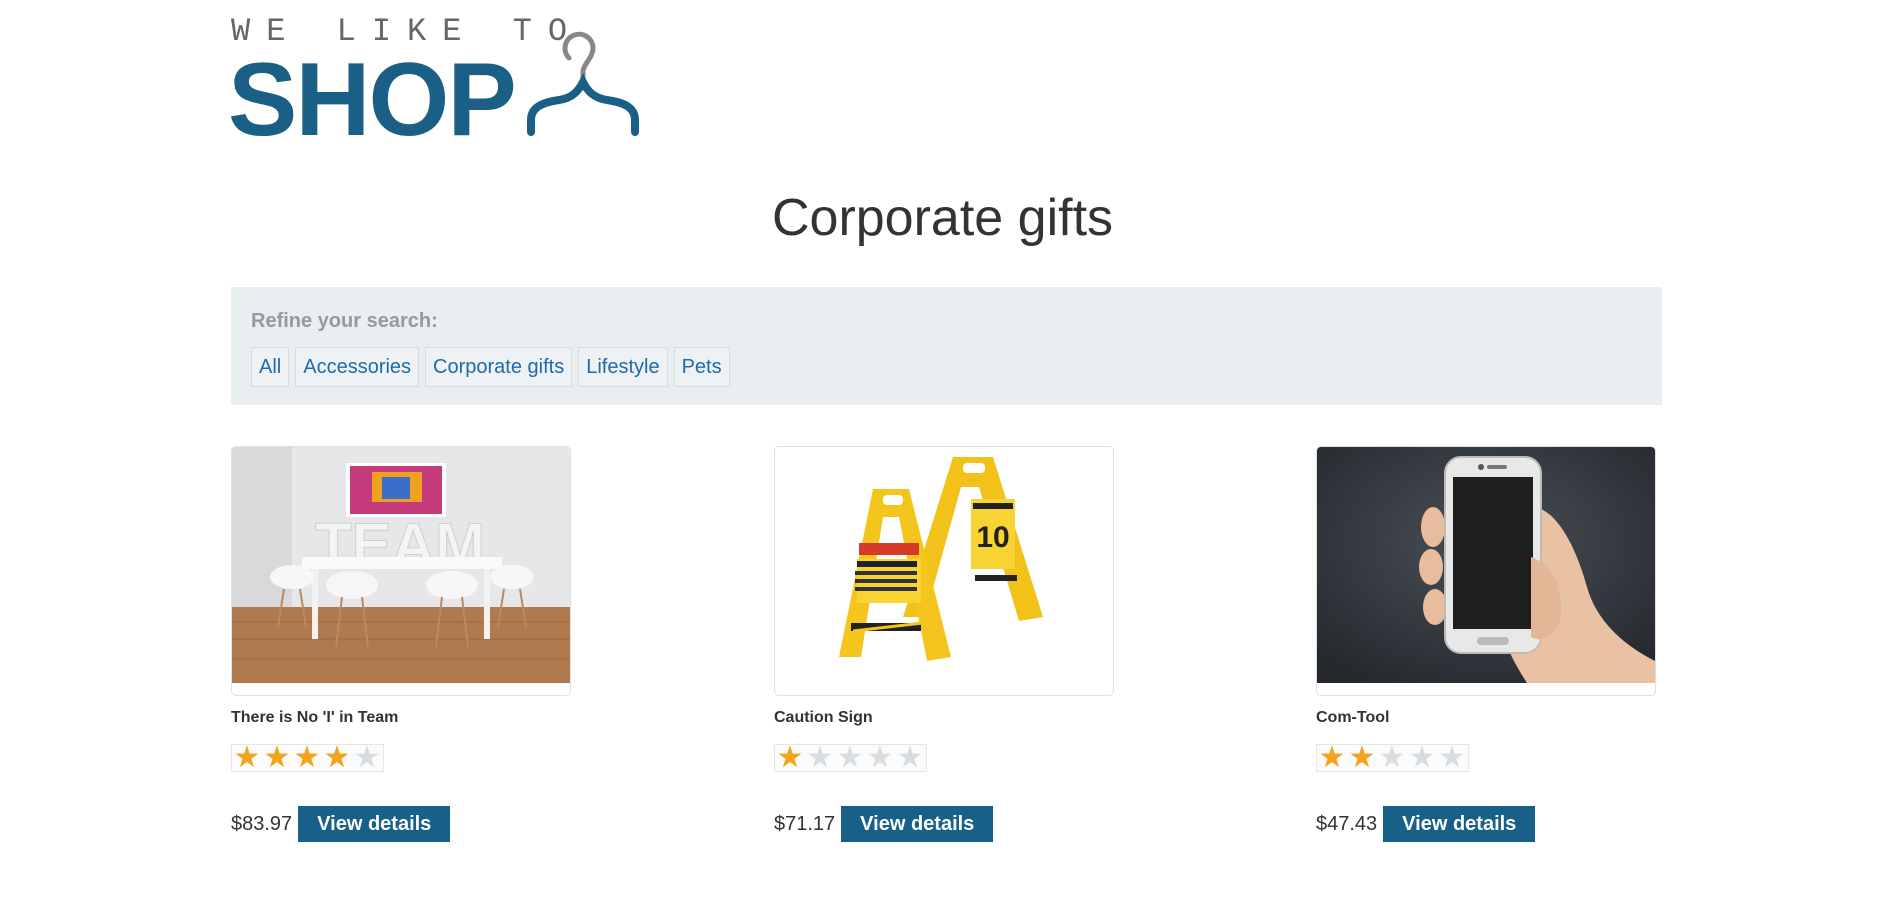 The width and height of the screenshot is (1885, 907). I want to click on filter-label: Refine your search:, so click(344, 321).